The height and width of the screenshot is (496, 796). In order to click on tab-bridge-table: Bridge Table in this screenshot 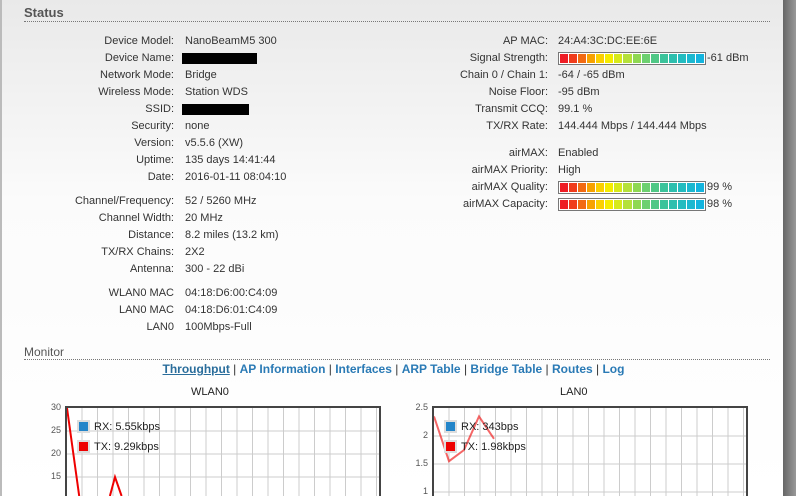, I will do `click(506, 369)`.